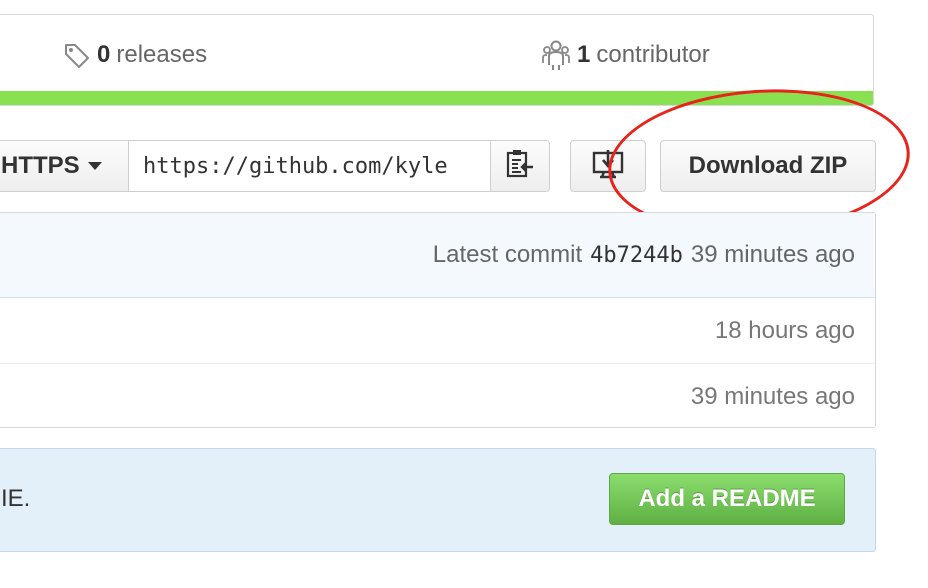 This screenshot has height=588, width=928. I want to click on download-zip-button: Download ZIP, so click(768, 166).